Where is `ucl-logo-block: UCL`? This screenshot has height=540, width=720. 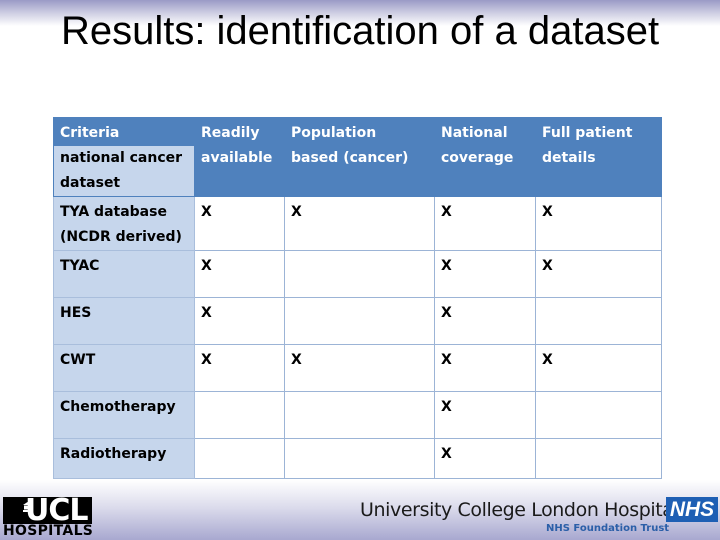 ucl-logo-block: UCL is located at coordinates (47, 510).